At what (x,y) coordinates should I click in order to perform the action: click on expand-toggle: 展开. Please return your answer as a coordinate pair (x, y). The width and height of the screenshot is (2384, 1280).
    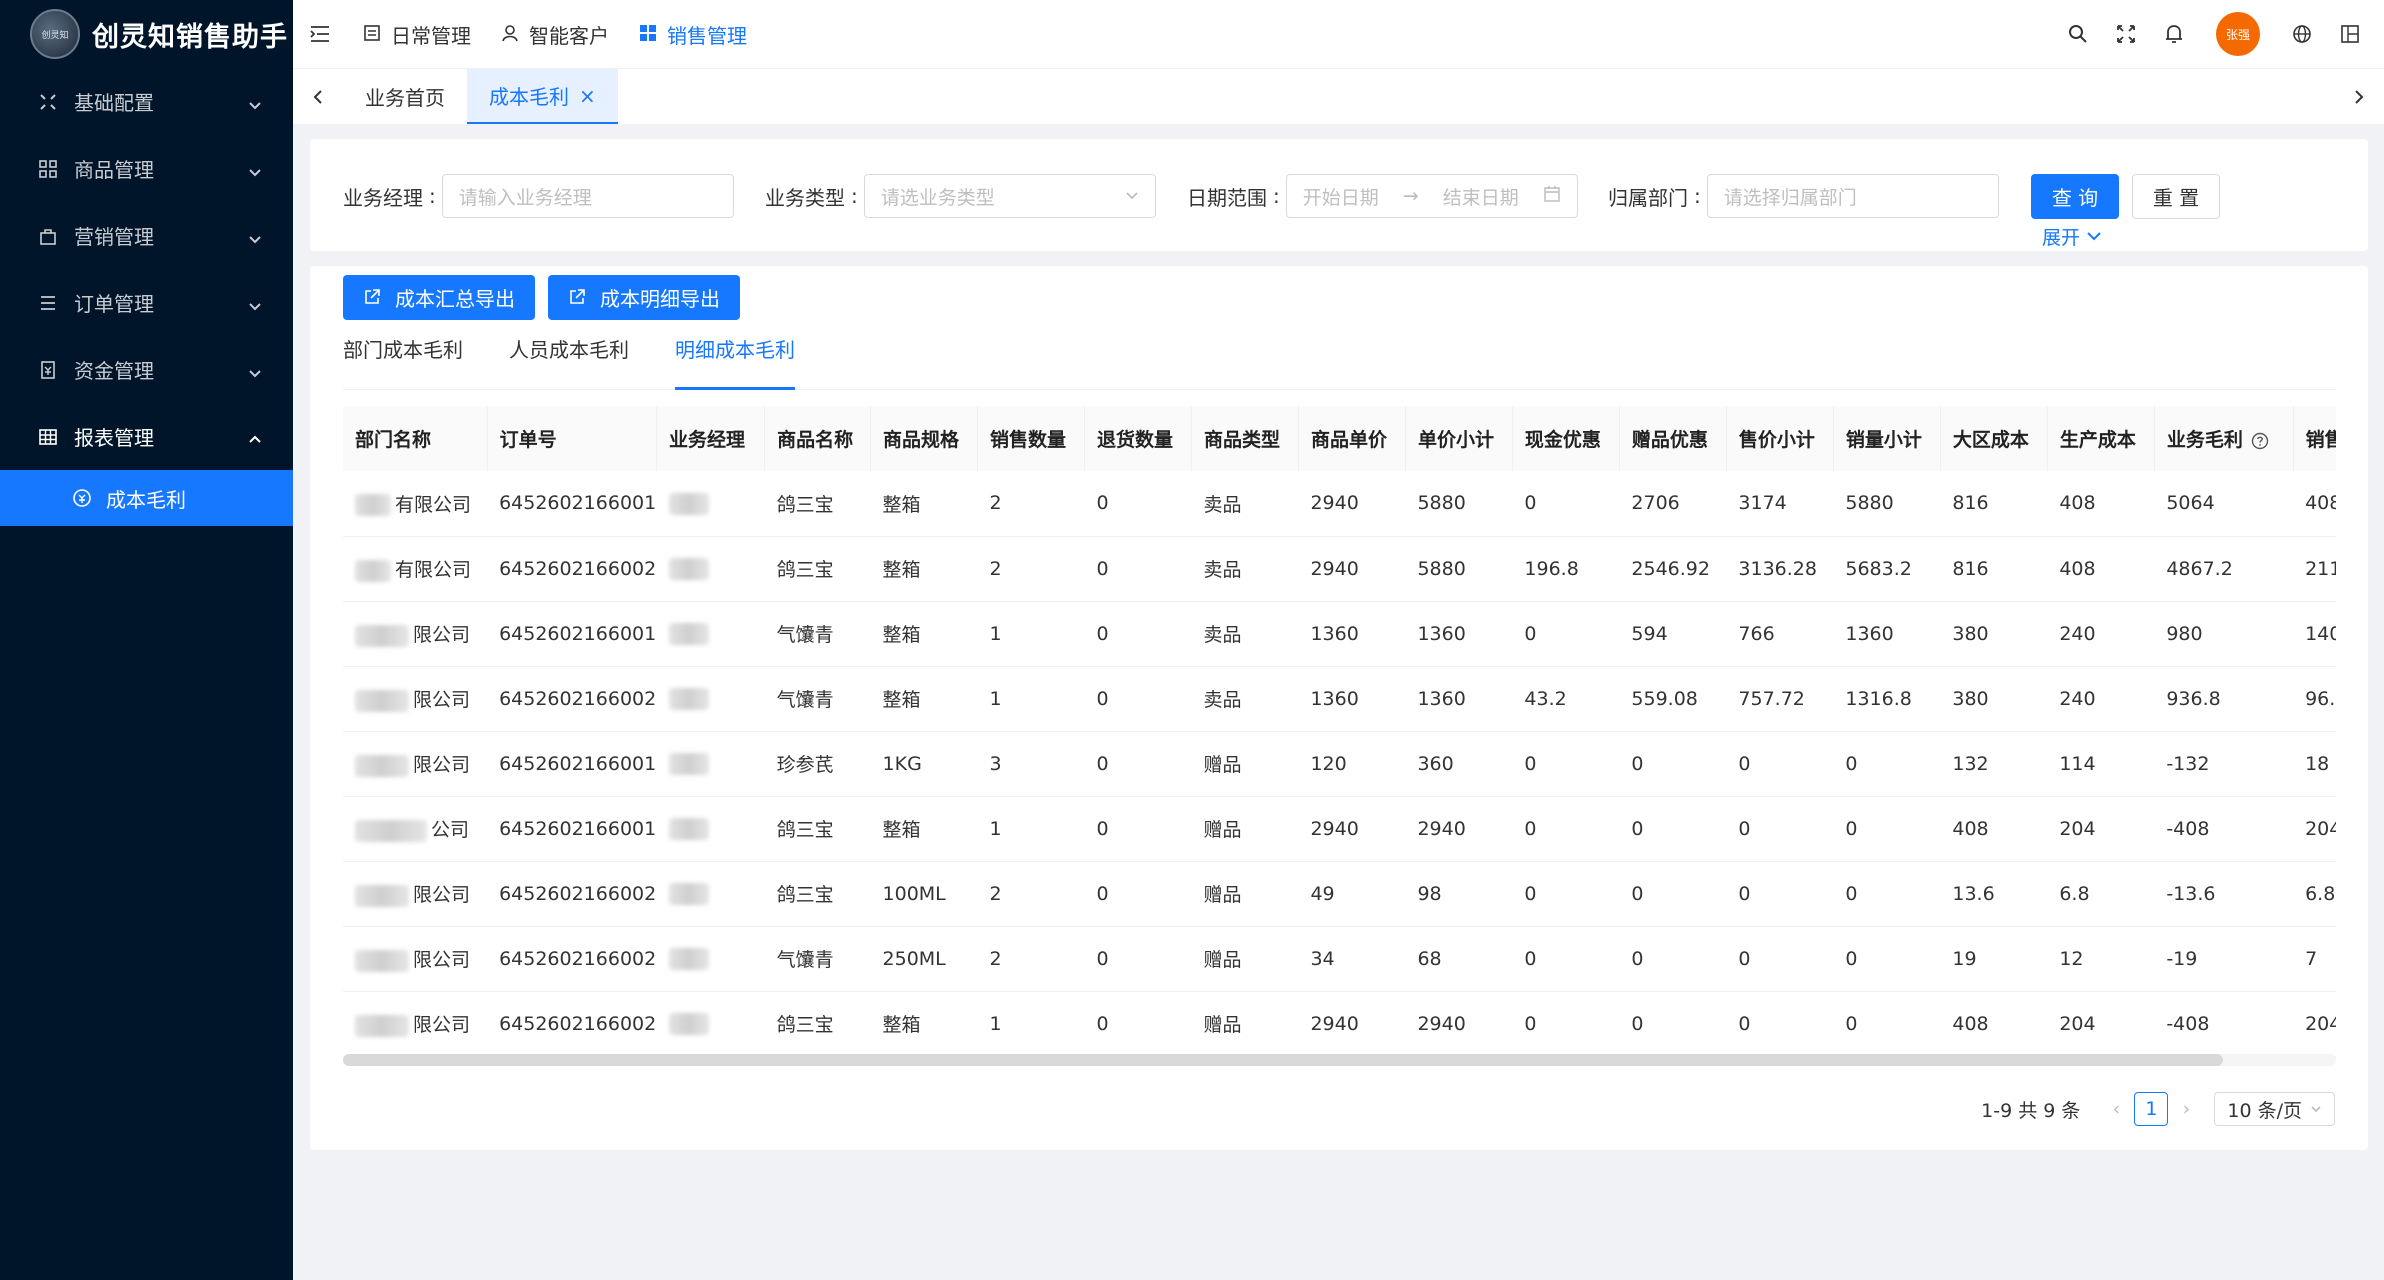
    Looking at the image, I should click on (2072, 236).